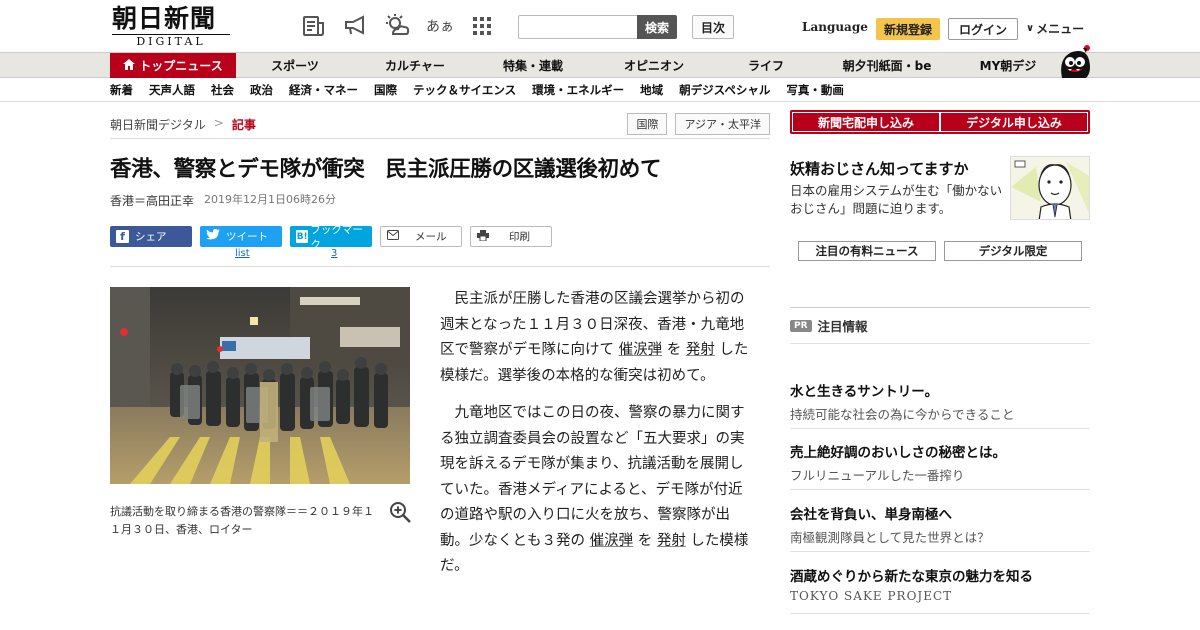 The width and height of the screenshot is (1200, 630). I want to click on register-button: 新規登録, so click(908, 29).